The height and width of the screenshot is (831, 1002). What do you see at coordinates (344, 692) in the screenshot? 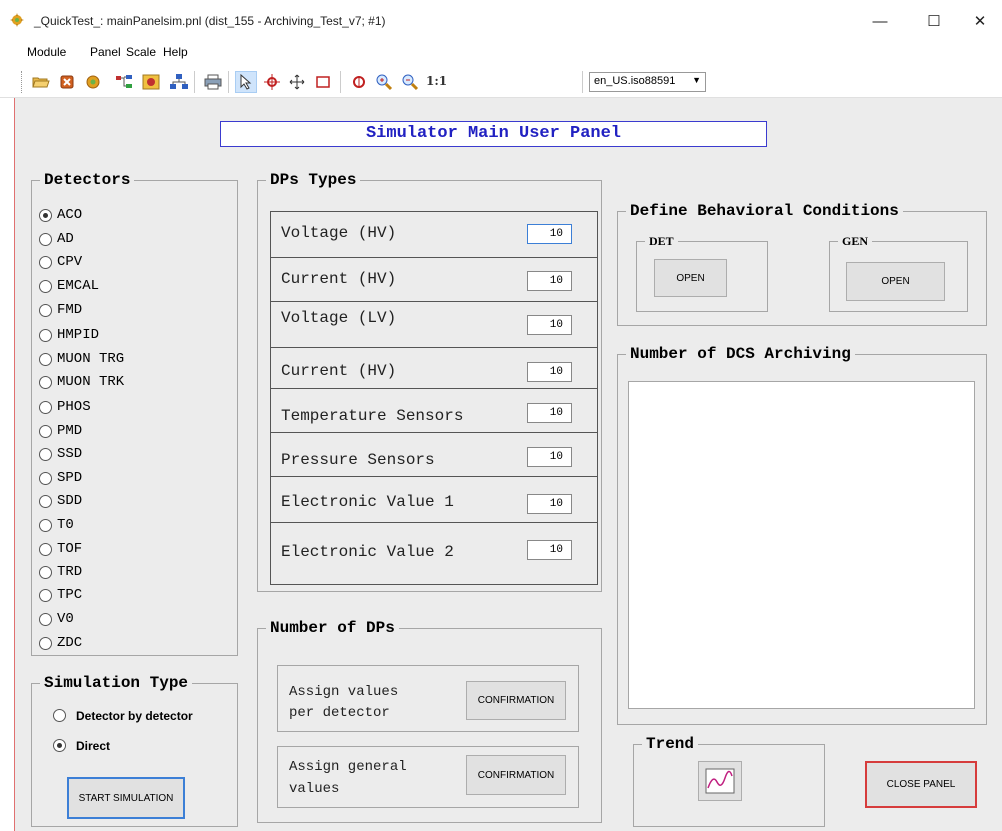
I see `assign-per-detector-label-1: Assign values` at bounding box center [344, 692].